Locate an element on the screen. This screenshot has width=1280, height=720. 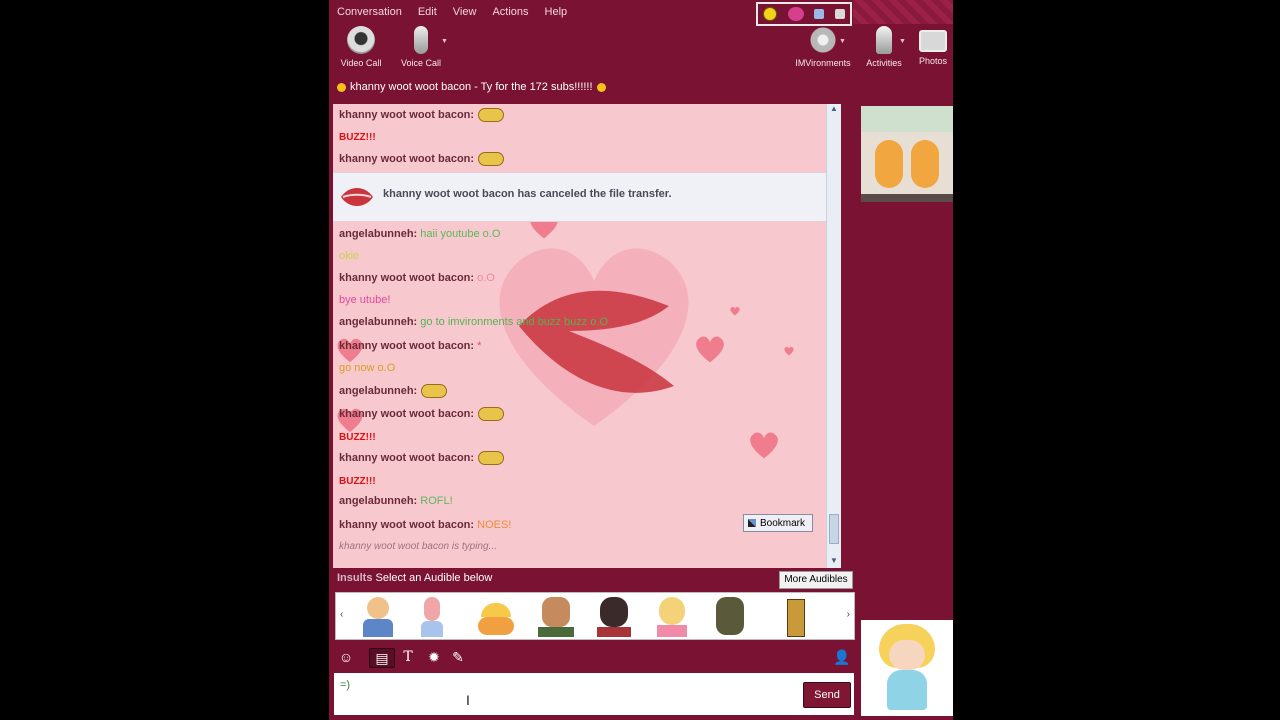
message-text: ROFL! is located at coordinates (436, 501).